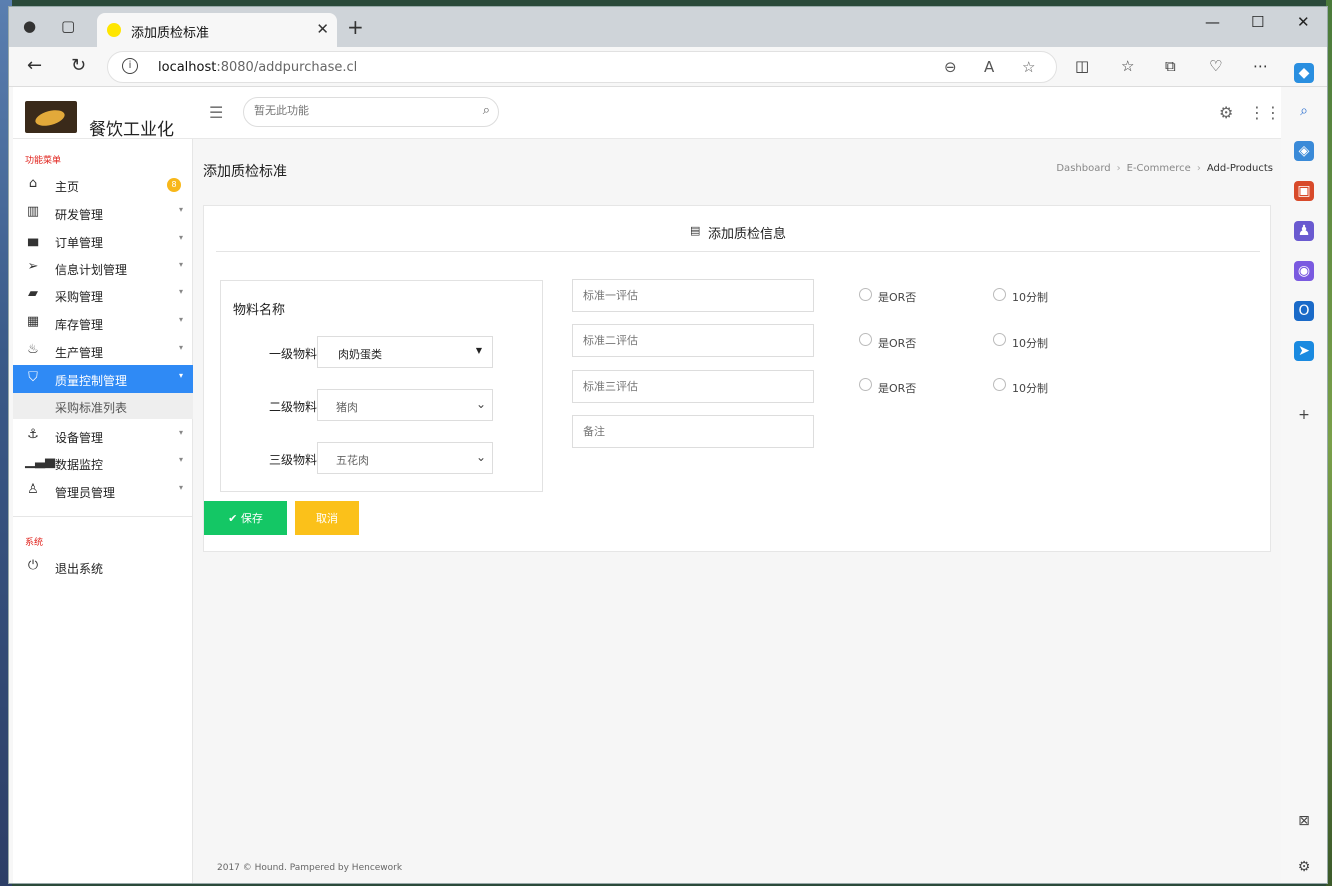  What do you see at coordinates (103, 268) in the screenshot?
I see `sidebar-item-planning: ➢ 信息计划管理 ▾` at bounding box center [103, 268].